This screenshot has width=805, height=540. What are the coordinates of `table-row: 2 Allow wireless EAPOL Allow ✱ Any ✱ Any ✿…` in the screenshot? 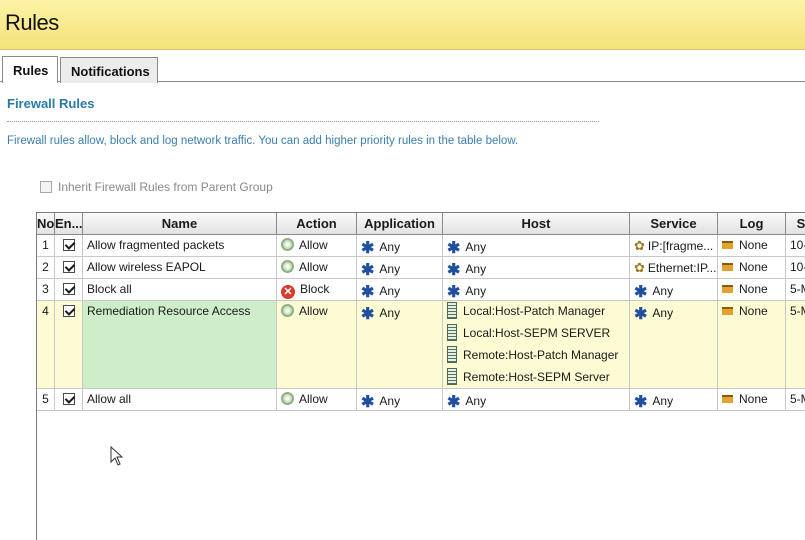 It's located at (421, 268).